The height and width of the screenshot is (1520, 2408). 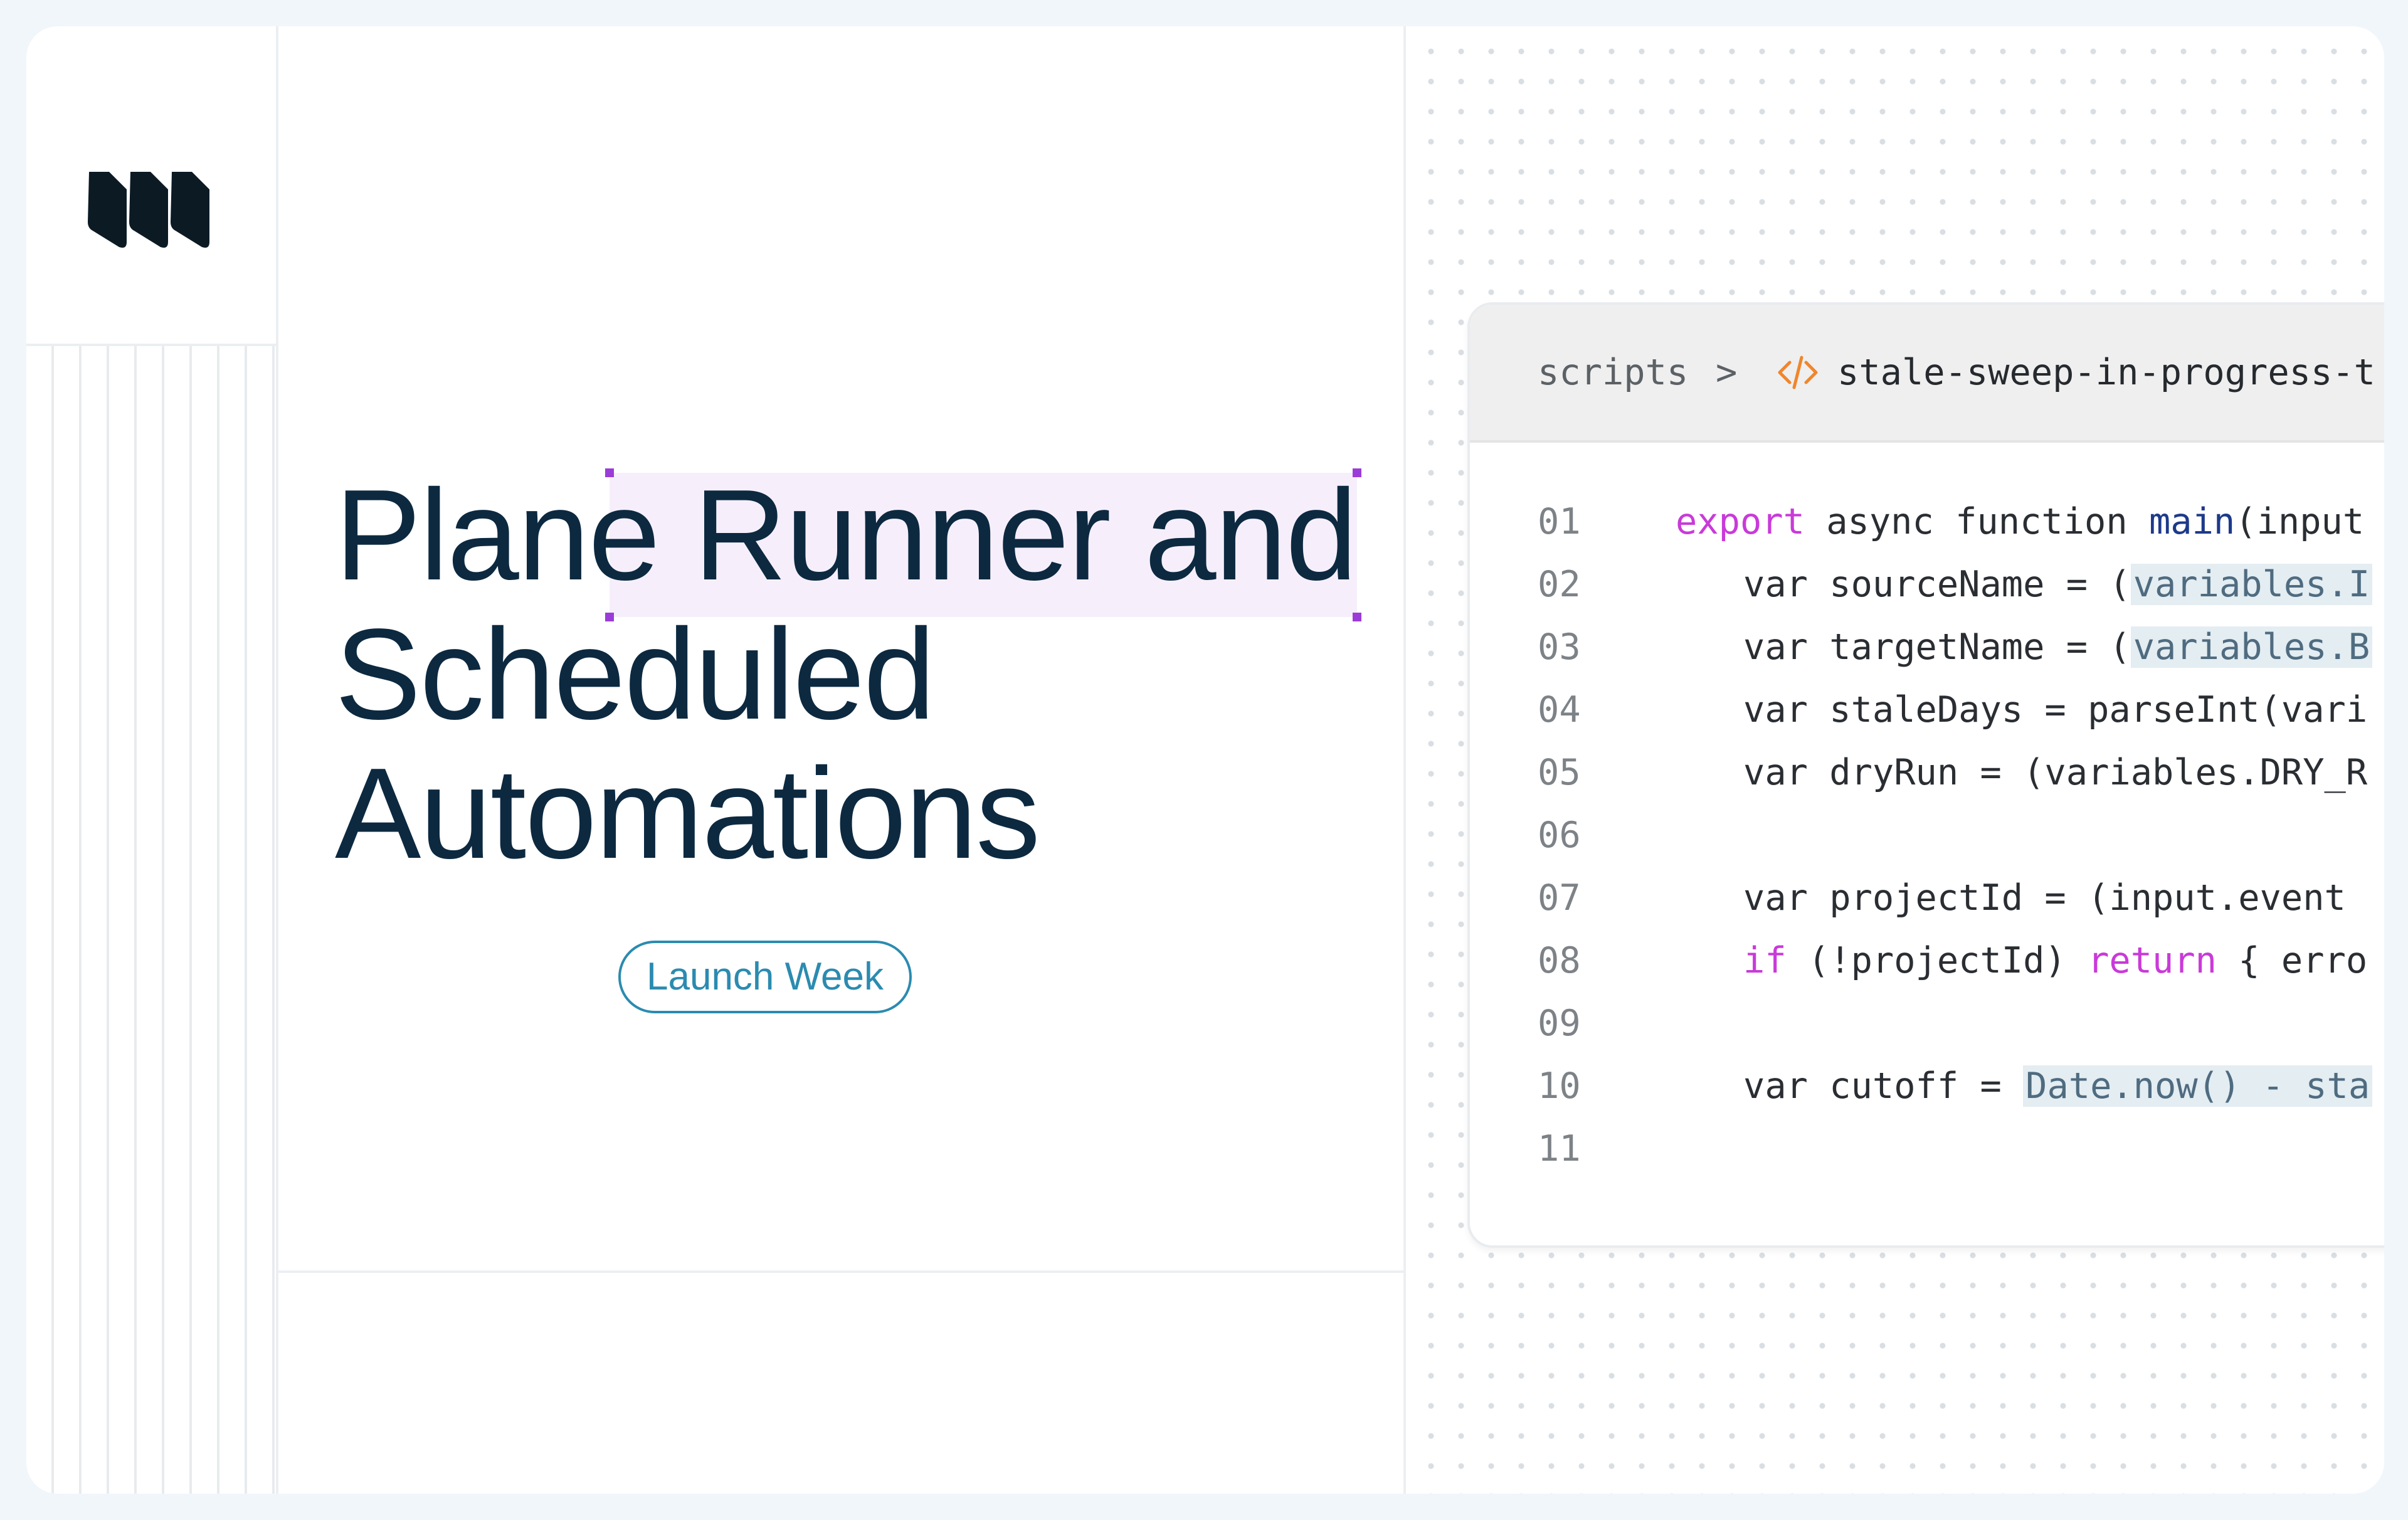 I want to click on code-line: 03 var targetName = (variables.B, so click(x=1927, y=647).